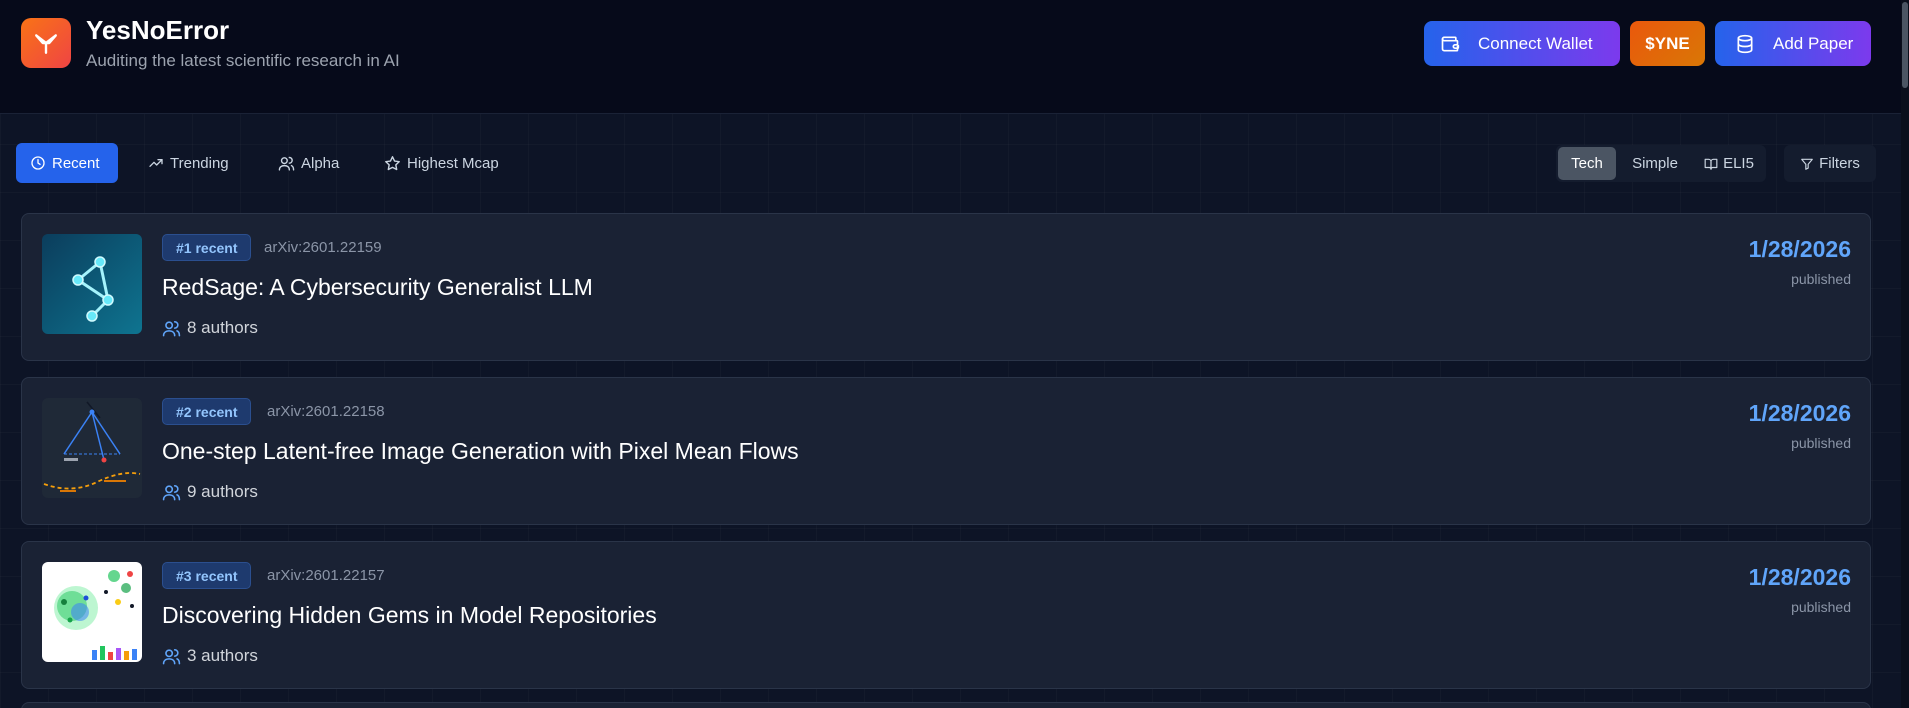  Describe the element at coordinates (1450, 44) in the screenshot. I see `wallet-icon` at that location.